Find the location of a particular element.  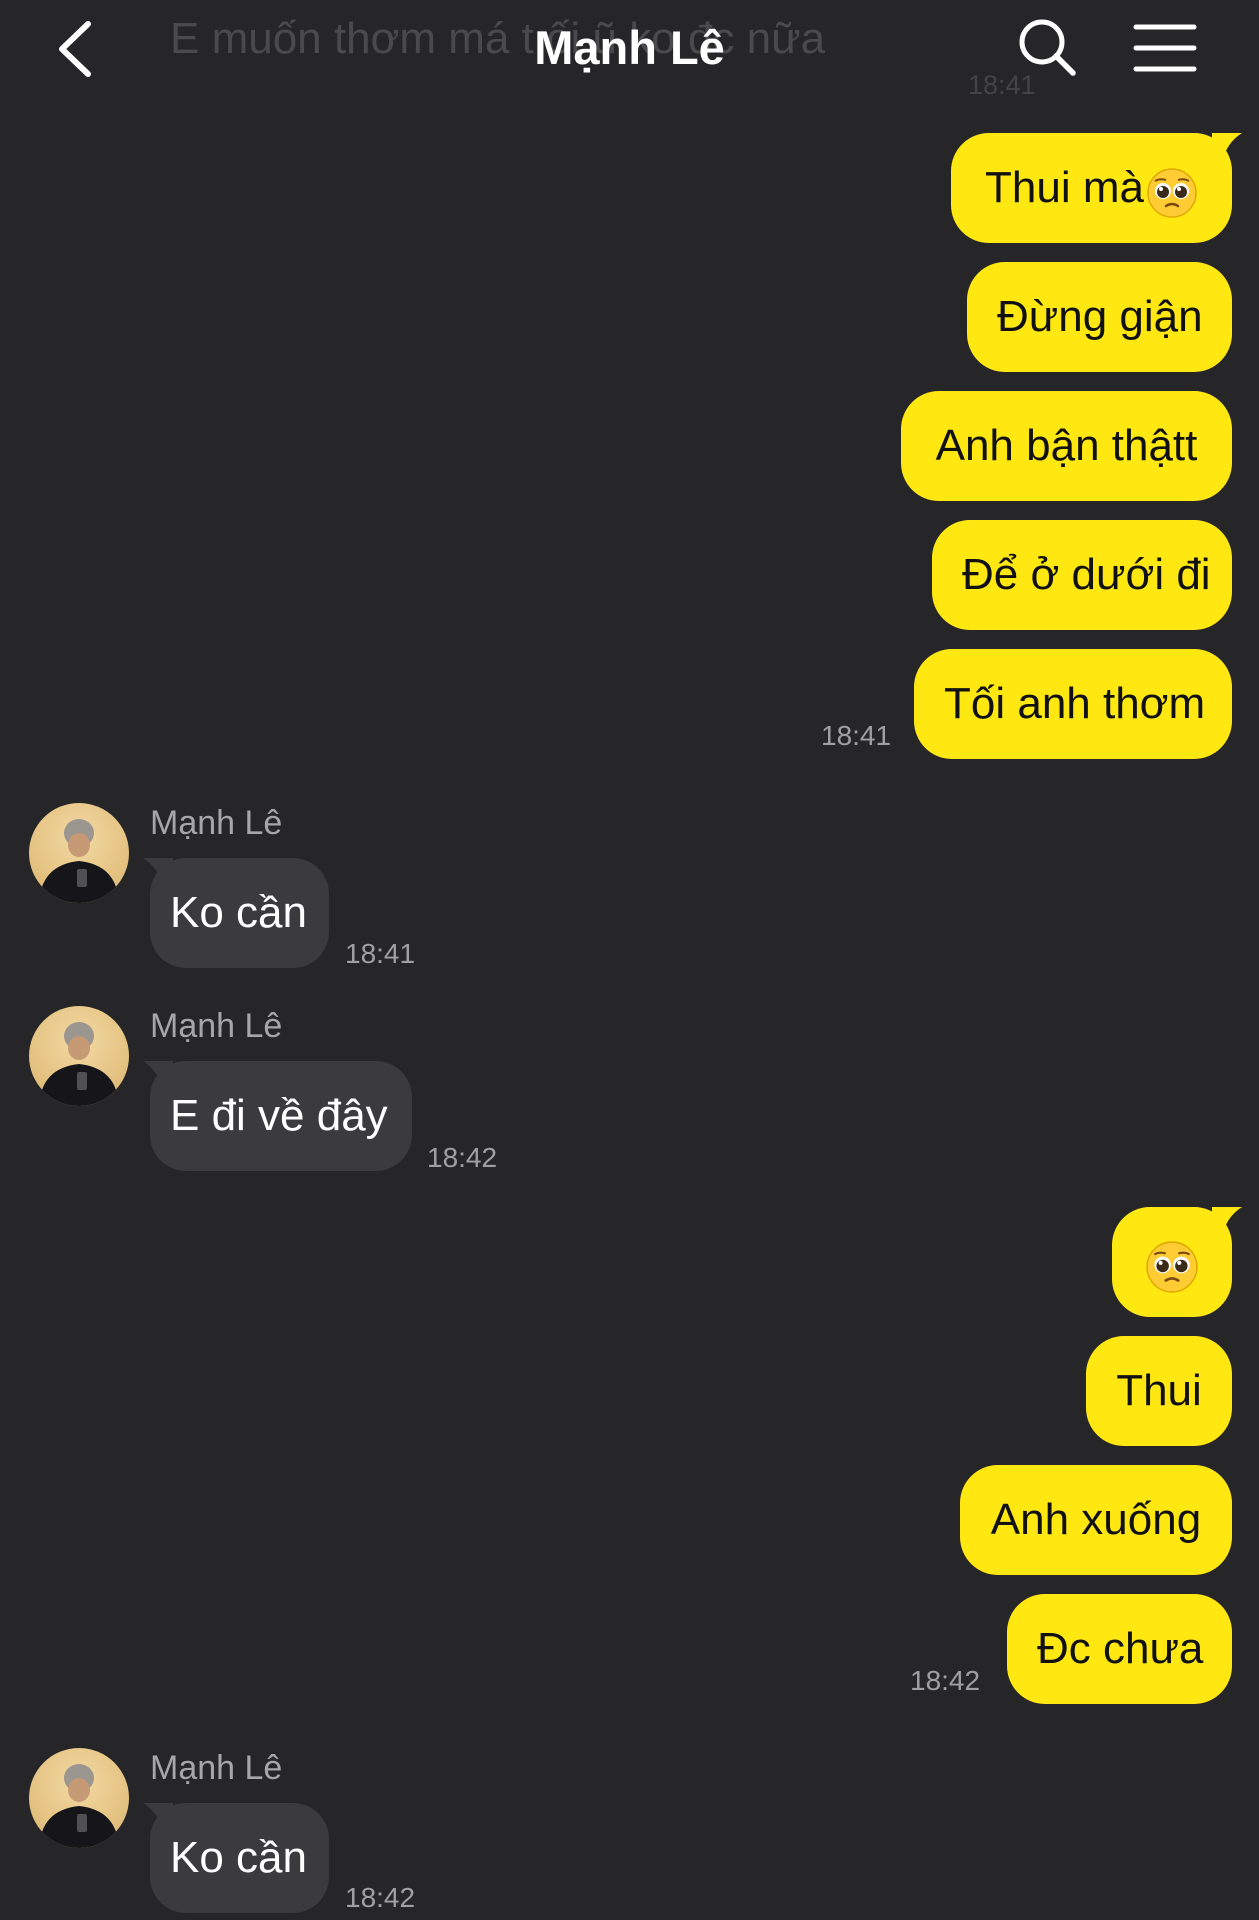

message-text: Anh bận thậtt is located at coordinates (1066, 445).